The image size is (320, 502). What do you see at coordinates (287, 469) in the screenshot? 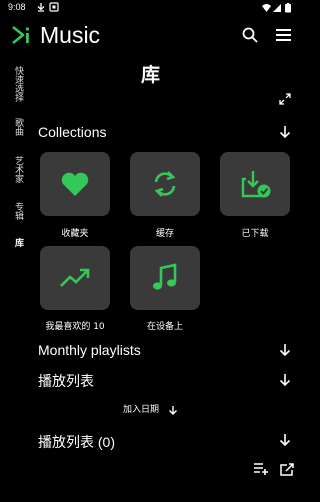
I see `new-playlist-icon` at bounding box center [287, 469].